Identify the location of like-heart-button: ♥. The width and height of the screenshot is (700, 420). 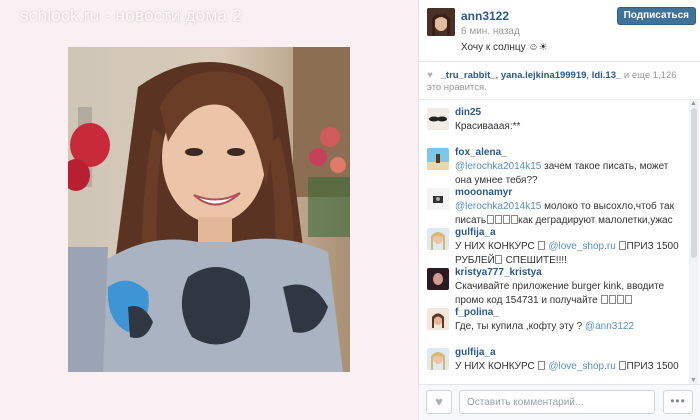
(439, 402).